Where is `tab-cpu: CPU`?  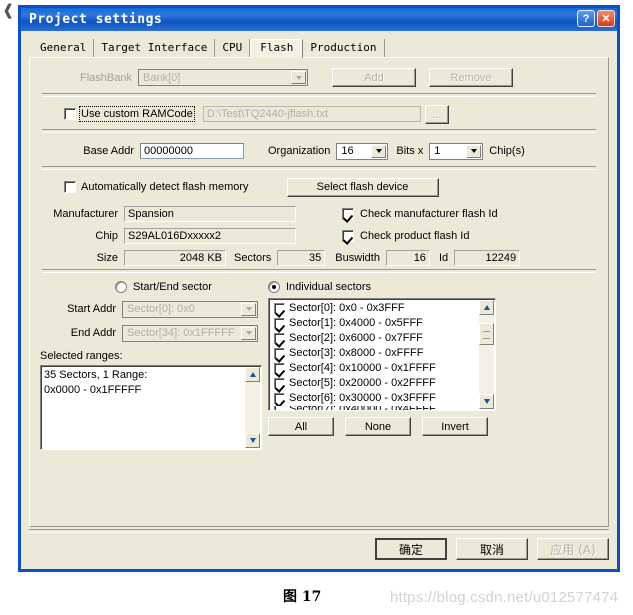
tab-cpu: CPU is located at coordinates (233, 48).